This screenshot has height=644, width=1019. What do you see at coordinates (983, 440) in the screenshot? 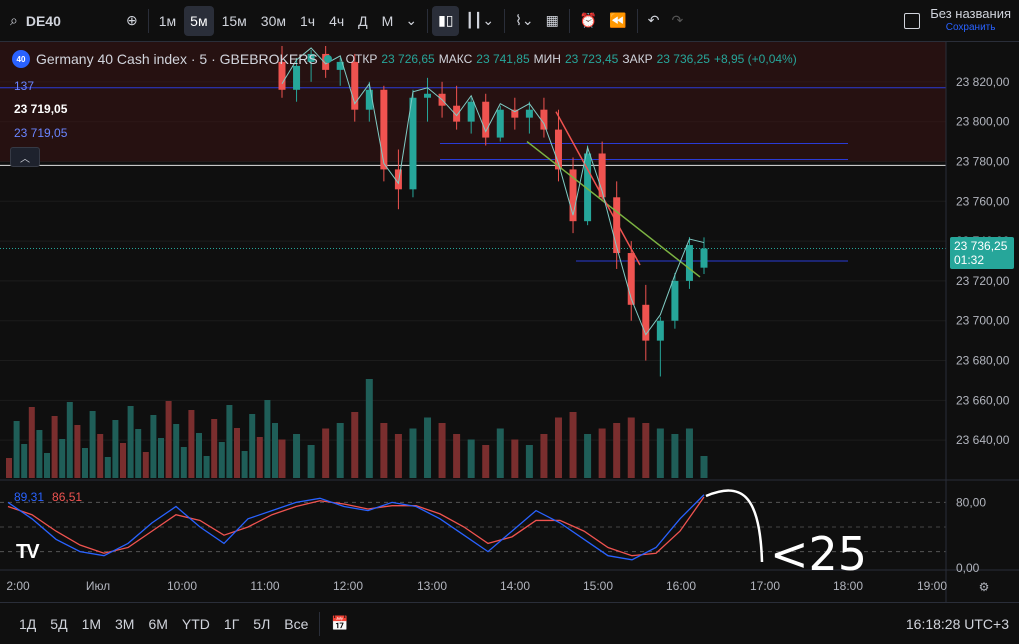
I see `price-axis-label: 23 640,00` at bounding box center [983, 440].